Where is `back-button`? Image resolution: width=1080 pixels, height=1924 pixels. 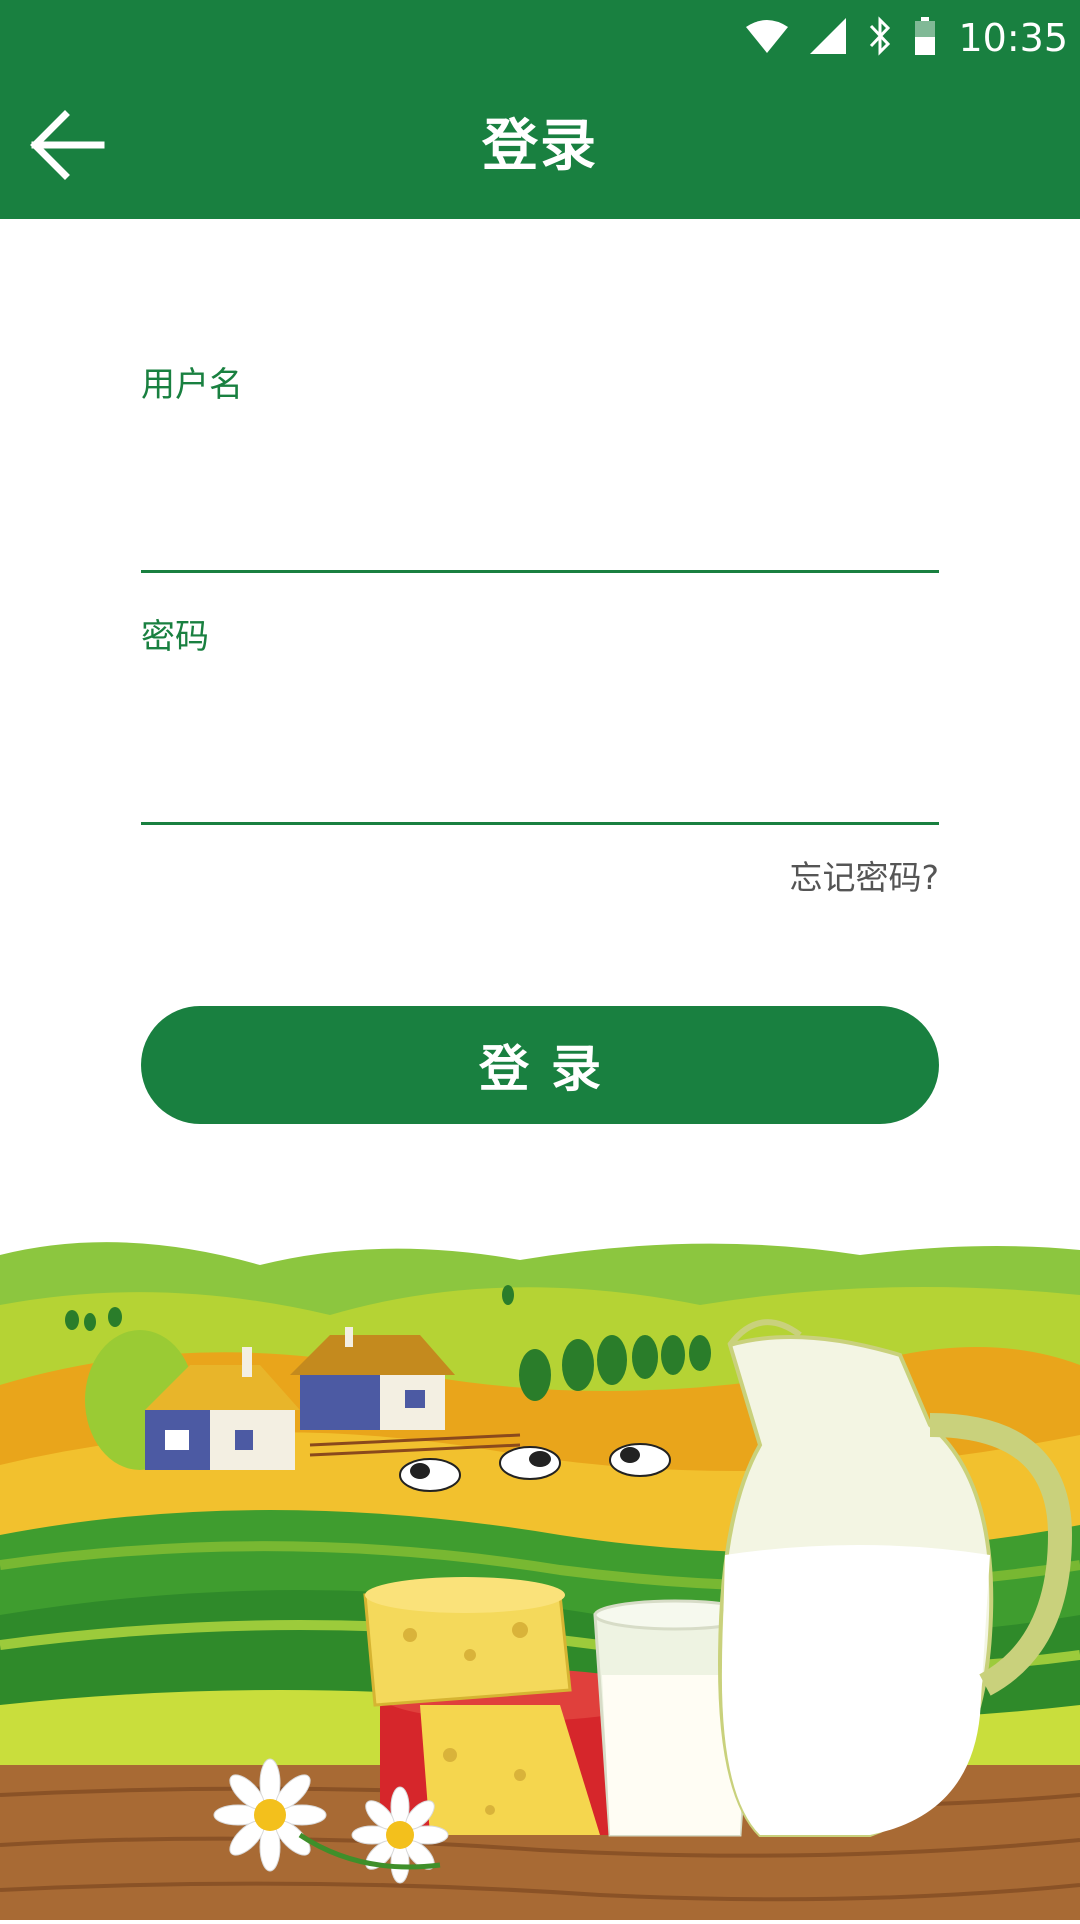 back-button is located at coordinates (67, 147).